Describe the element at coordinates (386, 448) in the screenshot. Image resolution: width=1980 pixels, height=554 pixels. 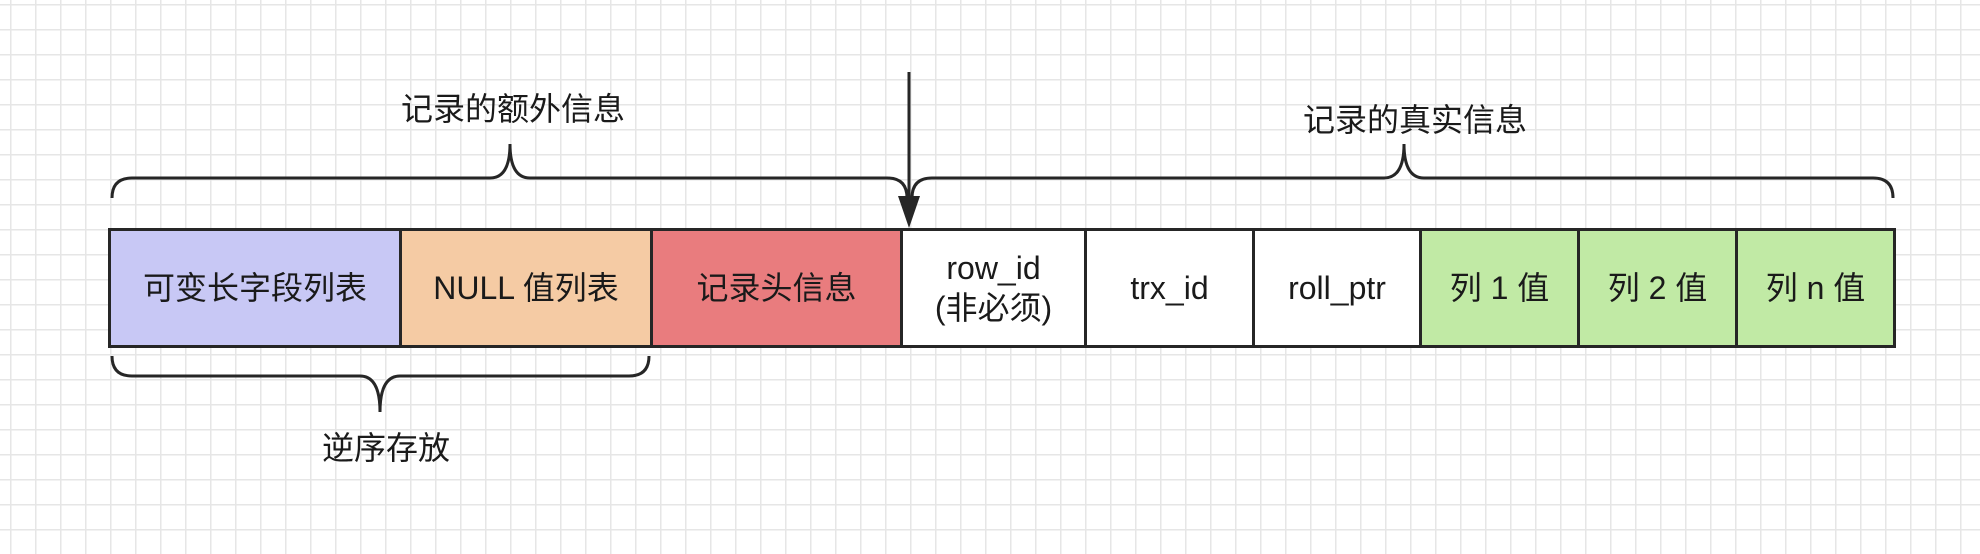
I see `reverse-storage-label: 逆序存放` at that location.